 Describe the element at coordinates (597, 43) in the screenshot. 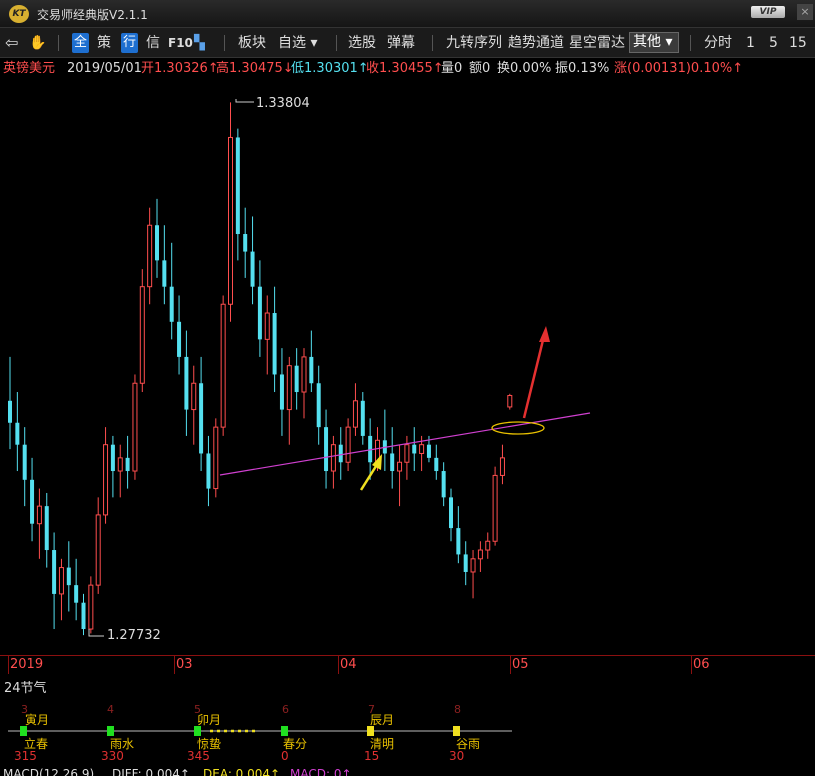

I see `star-radar-button: 星空雷达` at that location.